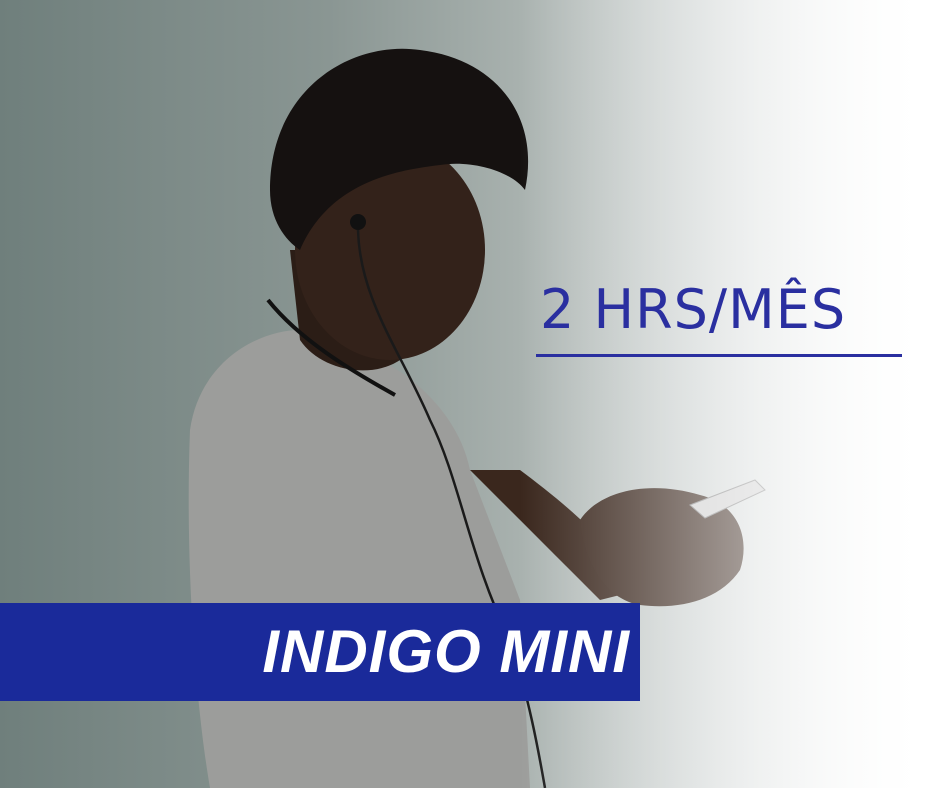  I want to click on duration-underline, so click(719, 355).